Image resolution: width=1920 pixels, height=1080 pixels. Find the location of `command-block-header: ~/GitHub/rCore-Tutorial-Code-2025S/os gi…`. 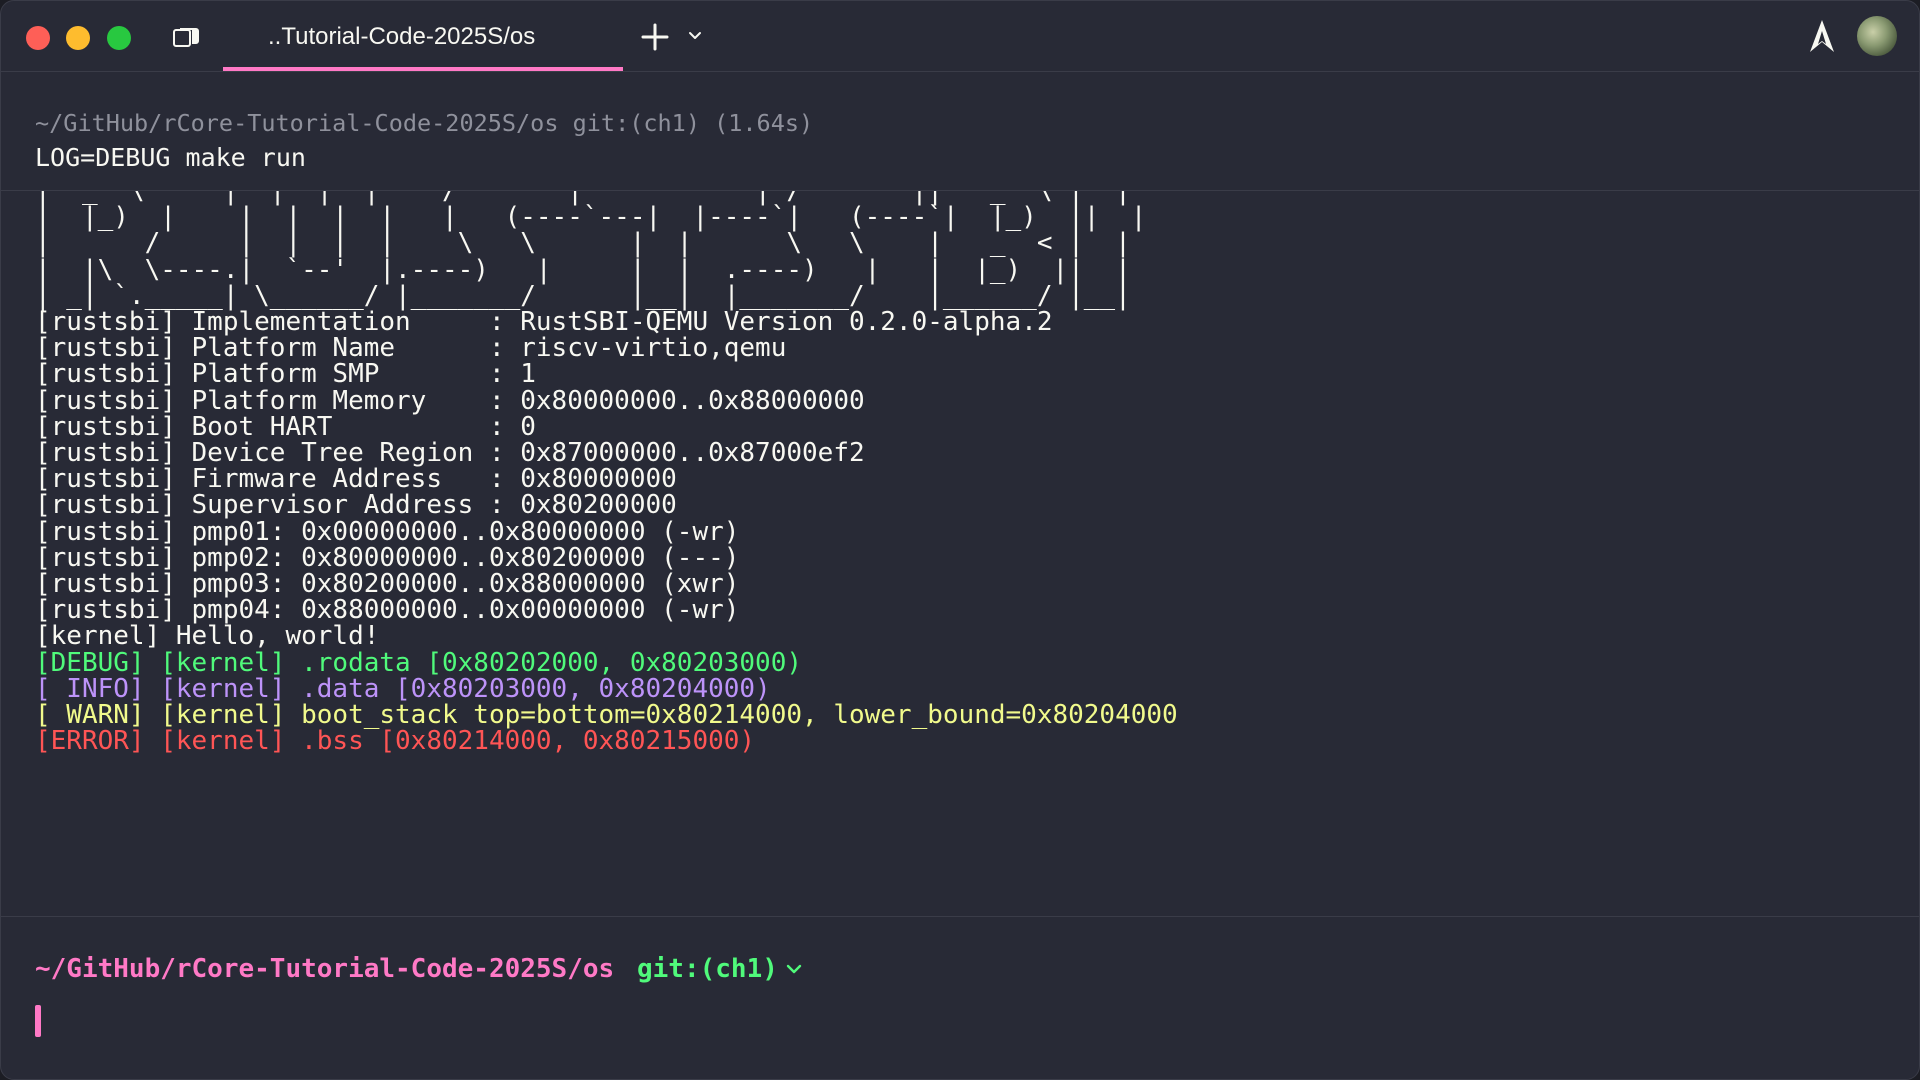

command-block-header: ~/GitHub/rCore-Tutorial-Code-2025S/os gi… is located at coordinates (960, 131).